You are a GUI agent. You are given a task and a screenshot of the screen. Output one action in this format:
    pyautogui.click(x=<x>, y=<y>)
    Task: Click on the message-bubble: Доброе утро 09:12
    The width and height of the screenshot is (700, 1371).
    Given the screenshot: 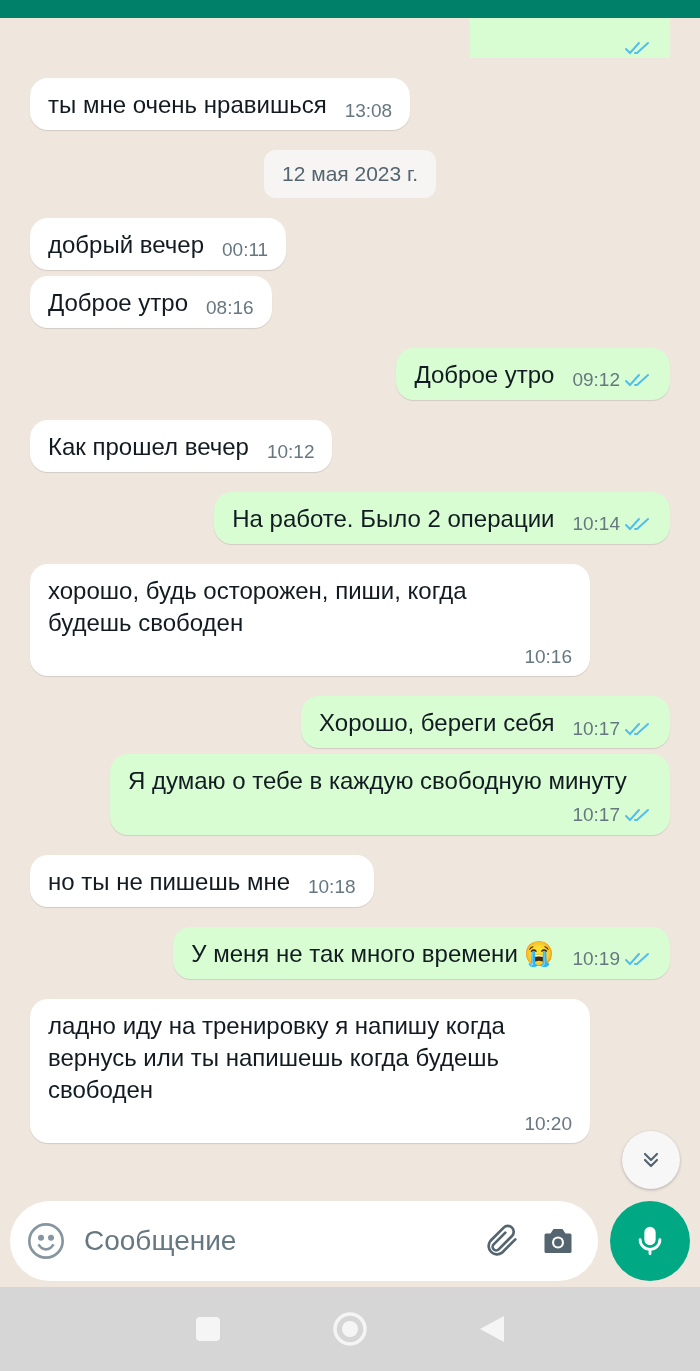 What is the action you would take?
    pyautogui.click(x=533, y=373)
    